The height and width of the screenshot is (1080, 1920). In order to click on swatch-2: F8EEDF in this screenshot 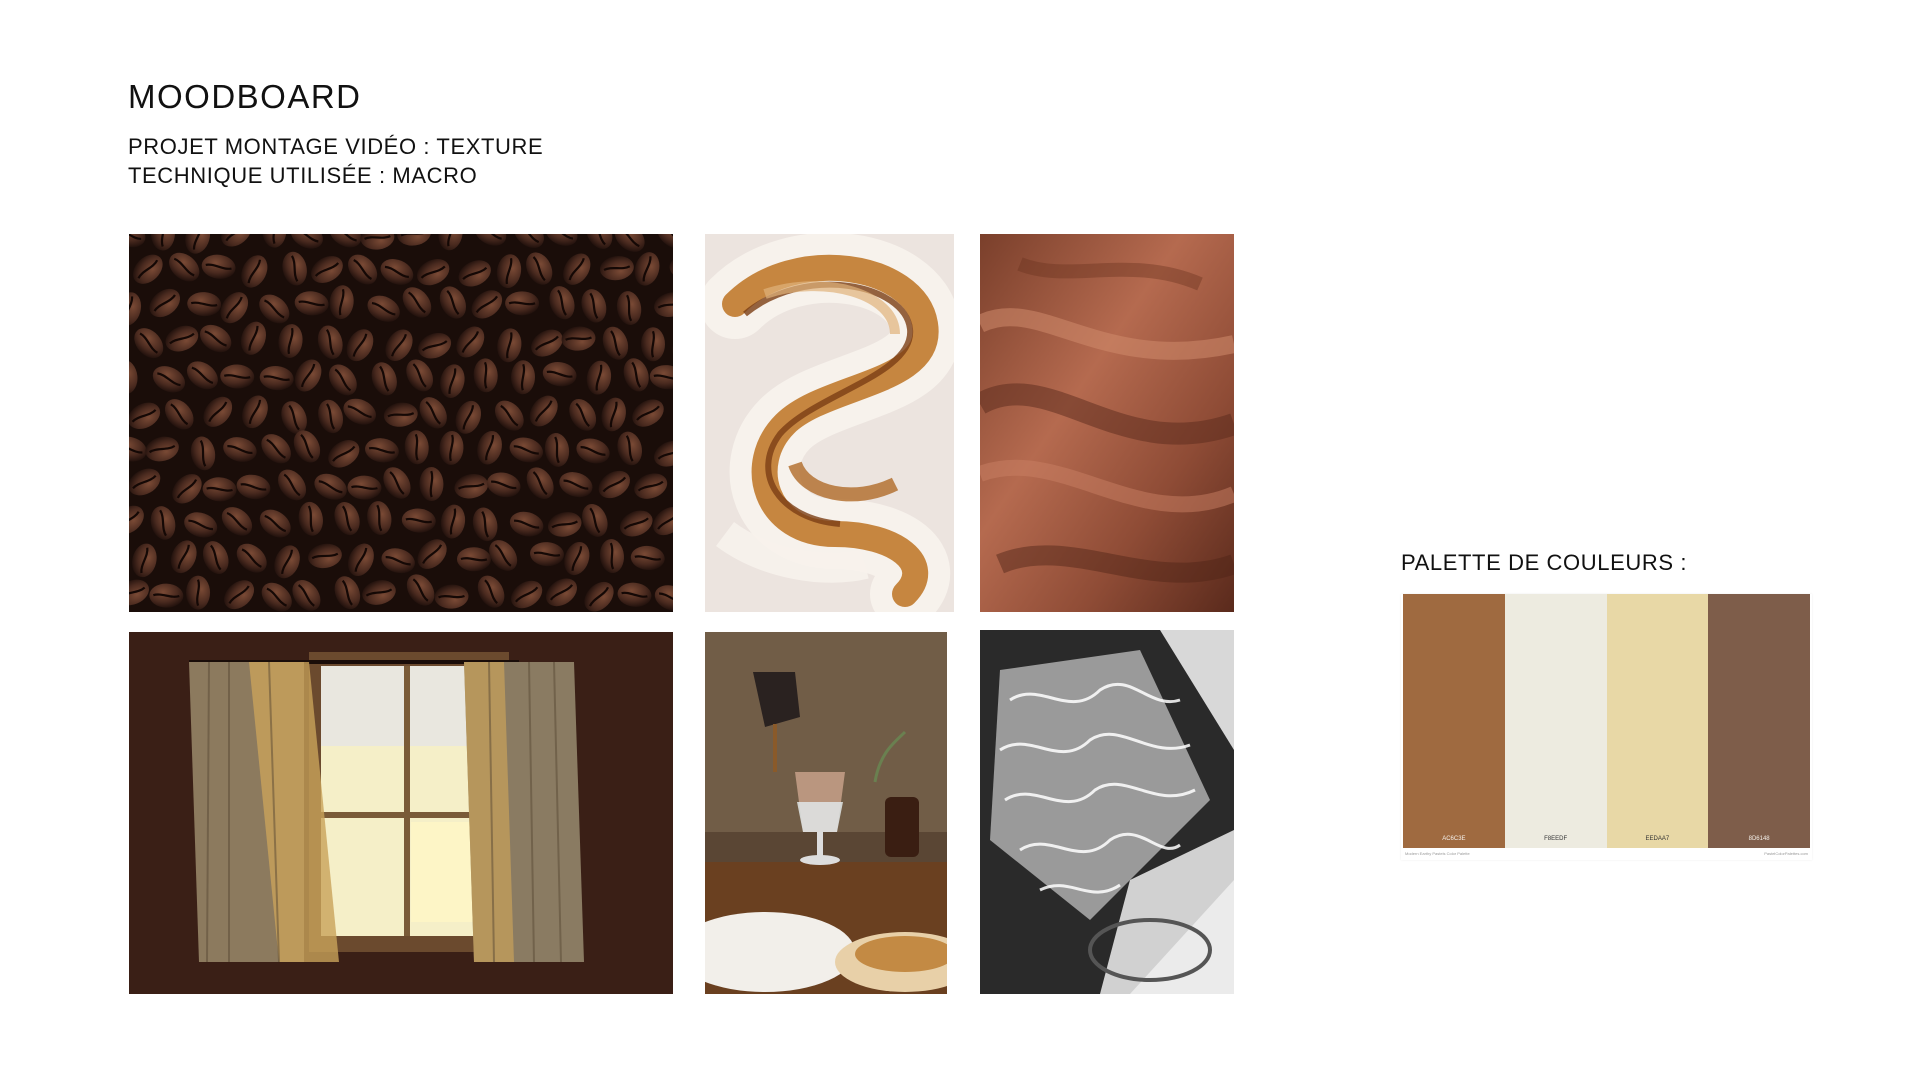, I will do `click(1555, 721)`.